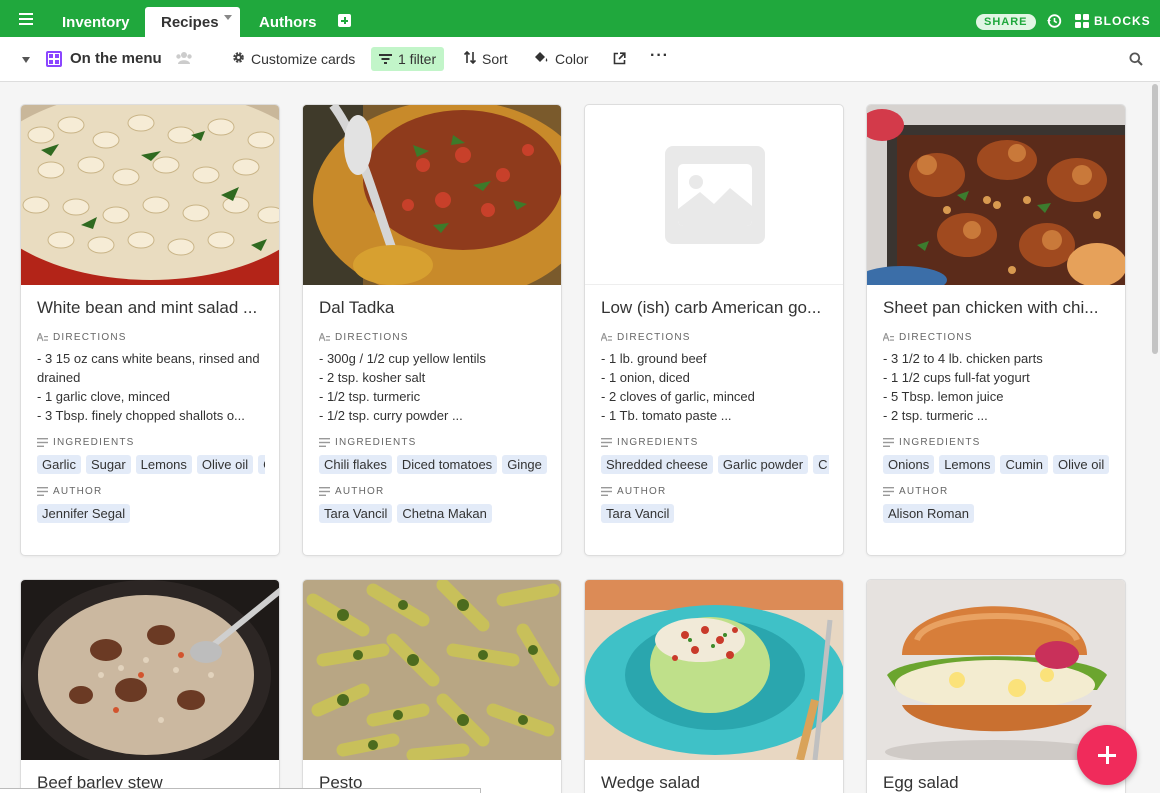 This screenshot has height=793, width=1160. I want to click on record-card: Pesto, so click(432, 686).